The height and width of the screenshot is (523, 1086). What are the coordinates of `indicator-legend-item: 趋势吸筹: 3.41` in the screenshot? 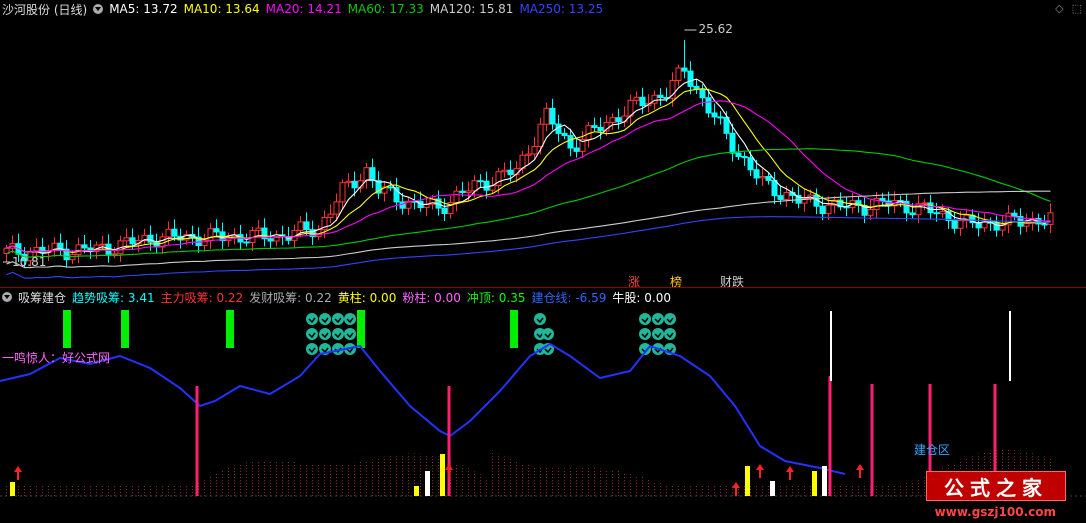 It's located at (113, 297).